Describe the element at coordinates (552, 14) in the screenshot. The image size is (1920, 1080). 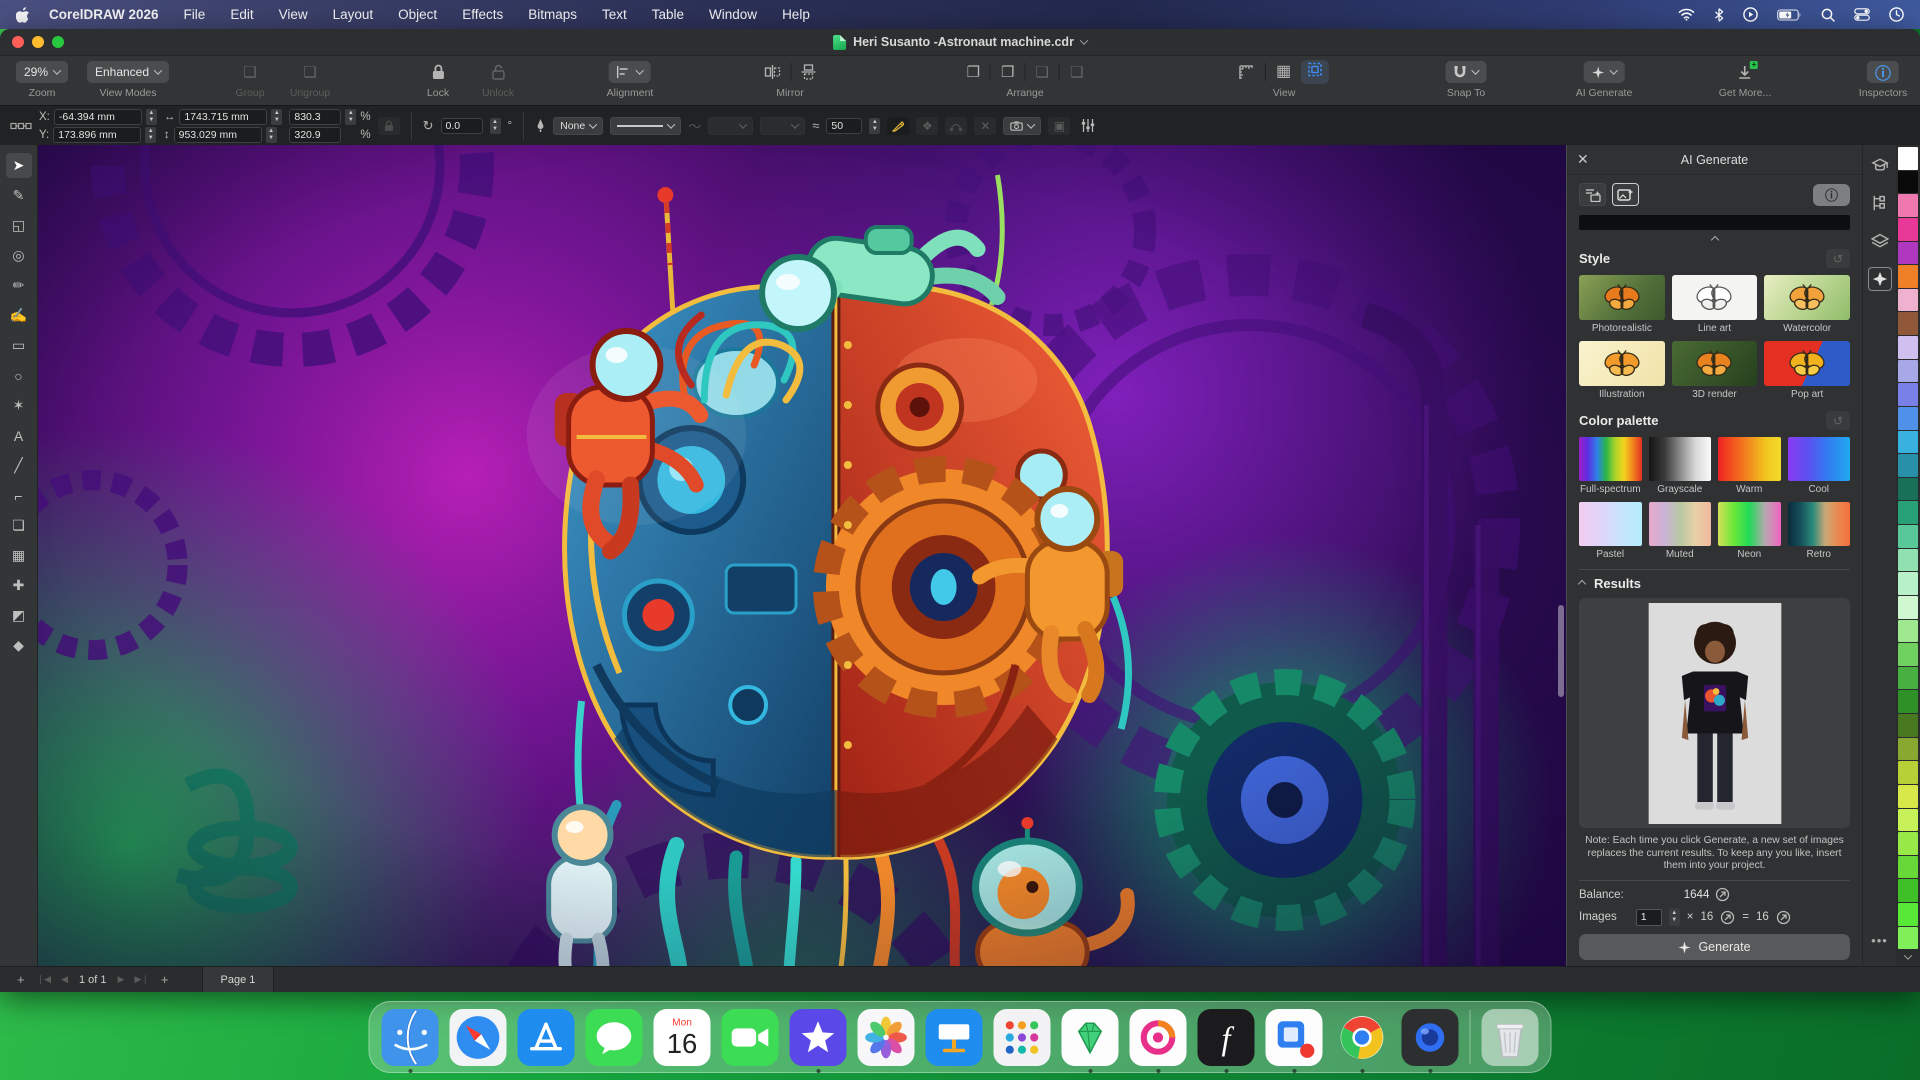
I see `menu-item-bitmaps: Bitmaps` at that location.